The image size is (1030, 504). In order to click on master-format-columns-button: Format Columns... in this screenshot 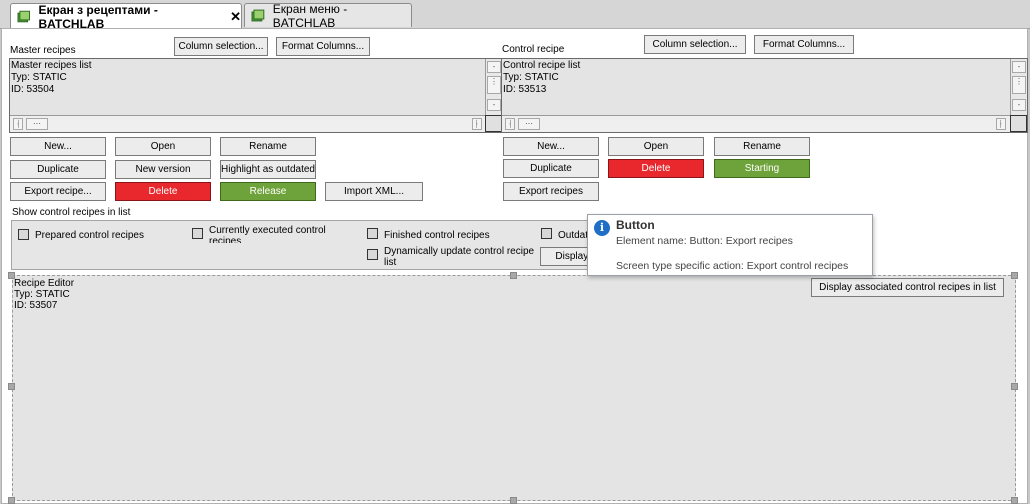, I will do `click(323, 46)`.